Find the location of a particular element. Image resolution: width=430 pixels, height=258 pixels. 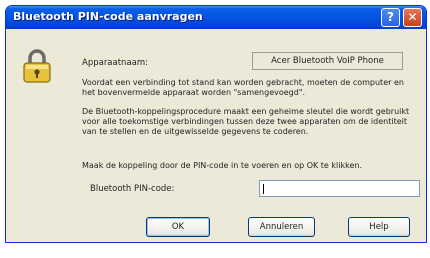

title-close-button: ✕ is located at coordinates (412, 17).